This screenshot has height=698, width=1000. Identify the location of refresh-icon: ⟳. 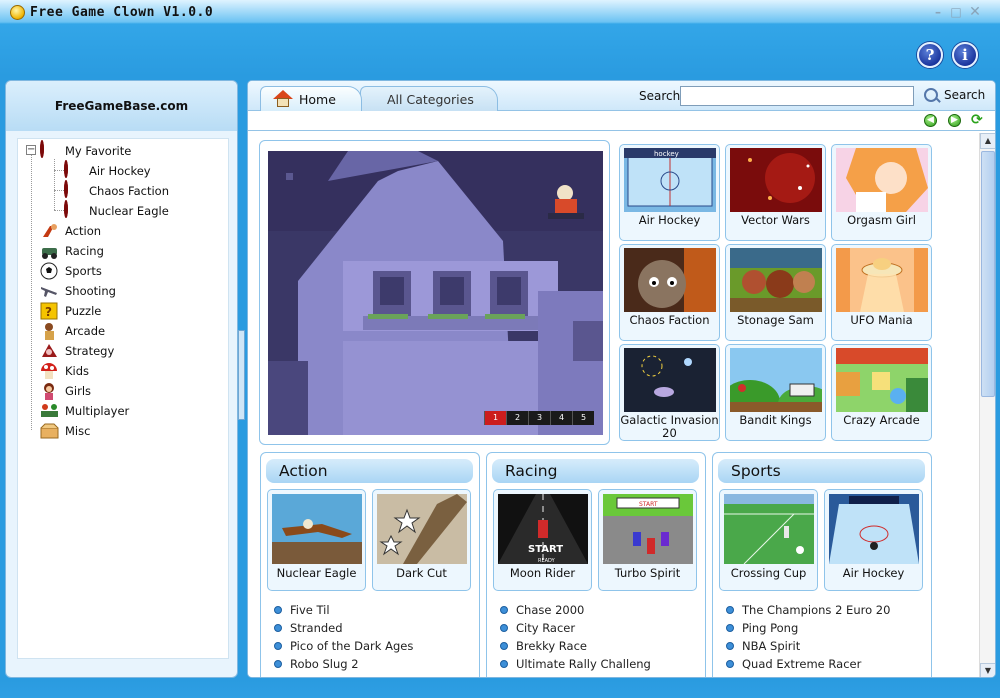
(977, 120).